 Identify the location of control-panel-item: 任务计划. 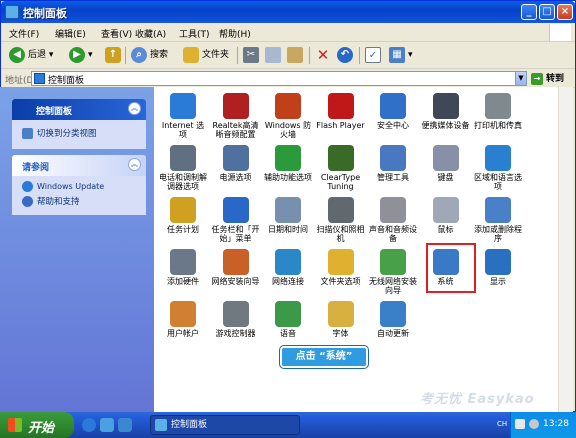
(183, 215).